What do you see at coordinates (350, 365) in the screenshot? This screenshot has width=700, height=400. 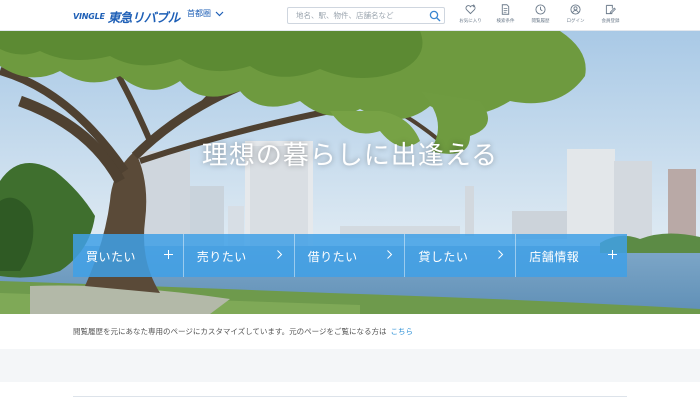 I see `content-band` at bounding box center [350, 365].